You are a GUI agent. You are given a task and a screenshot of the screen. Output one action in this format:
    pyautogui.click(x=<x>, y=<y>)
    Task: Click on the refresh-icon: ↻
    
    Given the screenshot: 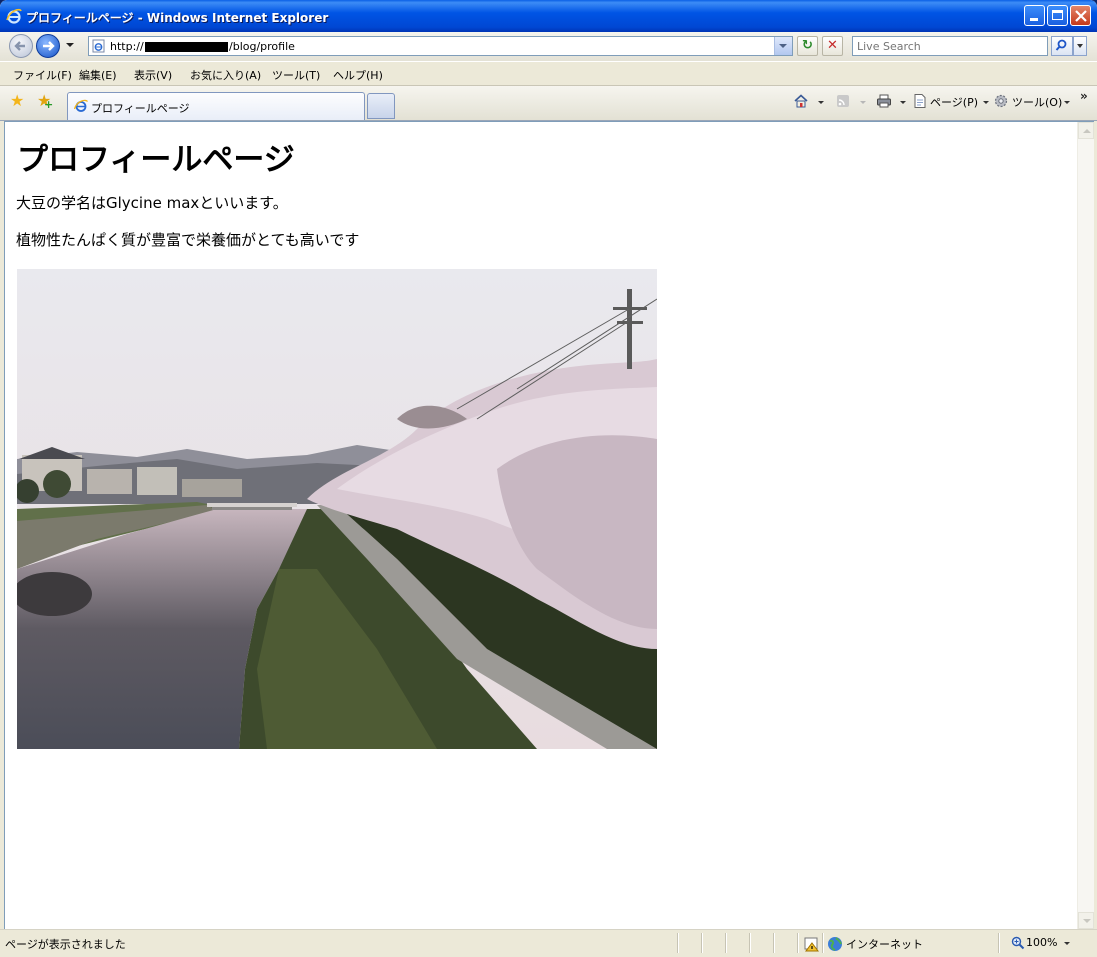 What is the action you would take?
    pyautogui.click(x=807, y=45)
    